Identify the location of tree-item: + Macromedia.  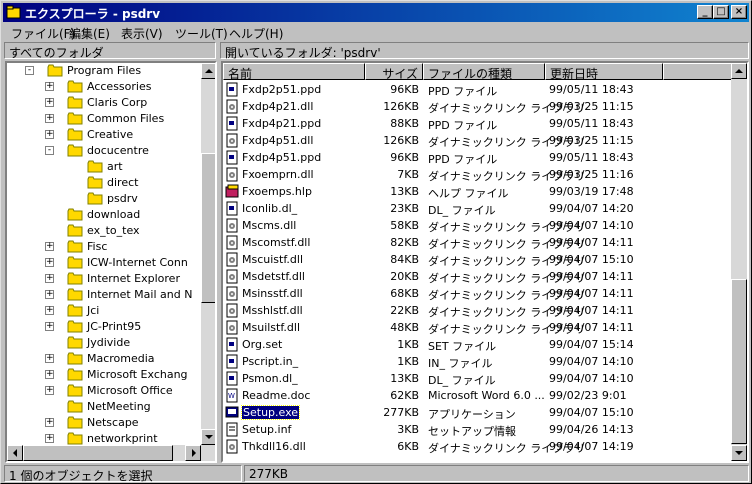
(103, 359).